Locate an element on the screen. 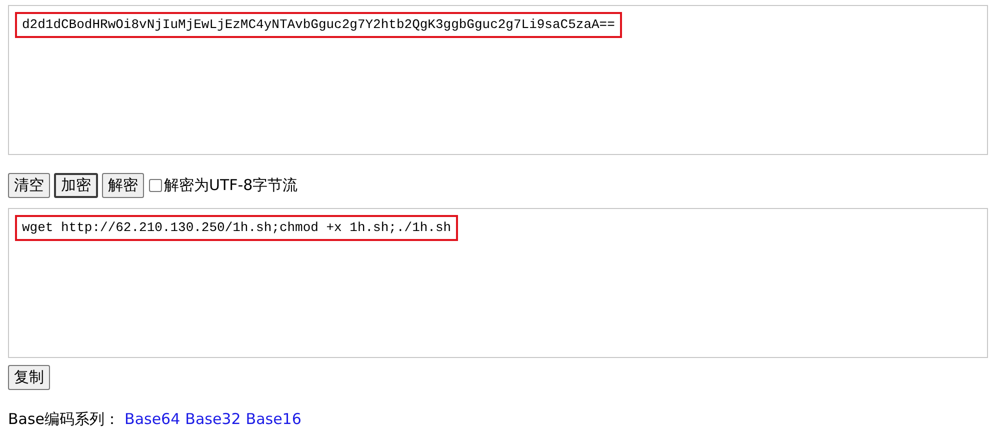  highlighted-text: d2d1dCBodHRwOi8vNjIuMjEwLjEzMC4yNTAvbGguc2g7Y2htb2QgK3ggbGguc2g7Li9saC5zaA== is located at coordinates (318, 25).